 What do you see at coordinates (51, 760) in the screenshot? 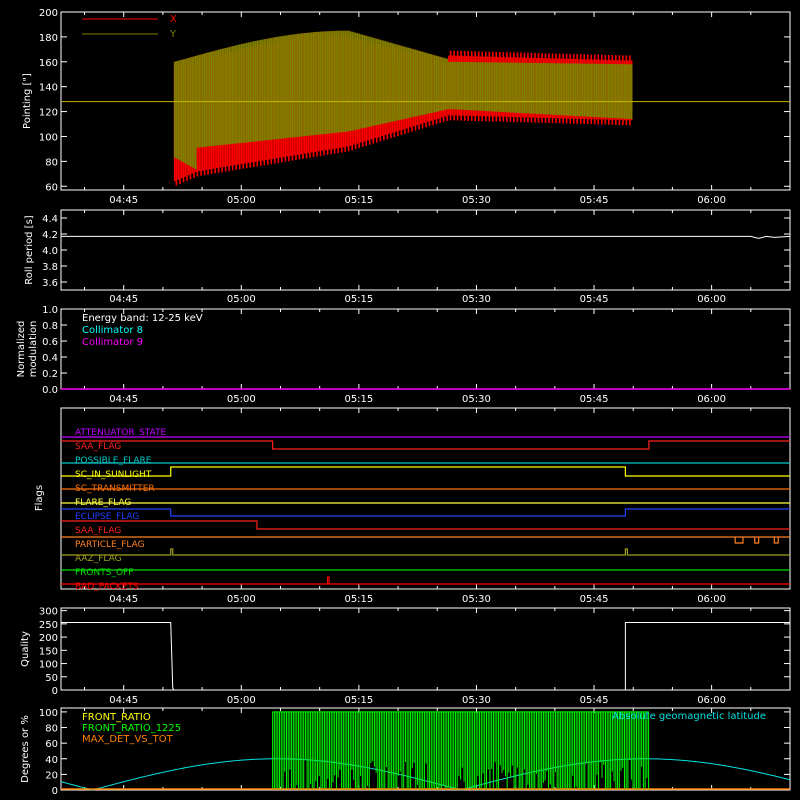
I see `y-tick-label: 40` at bounding box center [51, 760].